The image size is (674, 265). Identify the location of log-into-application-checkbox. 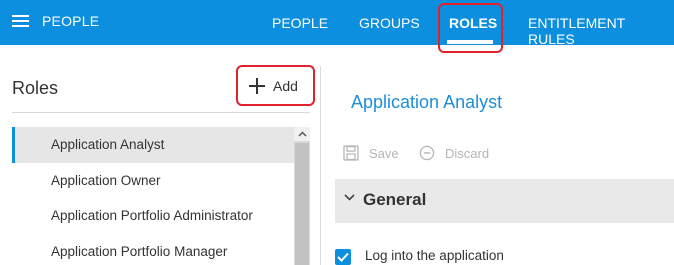
(343, 257).